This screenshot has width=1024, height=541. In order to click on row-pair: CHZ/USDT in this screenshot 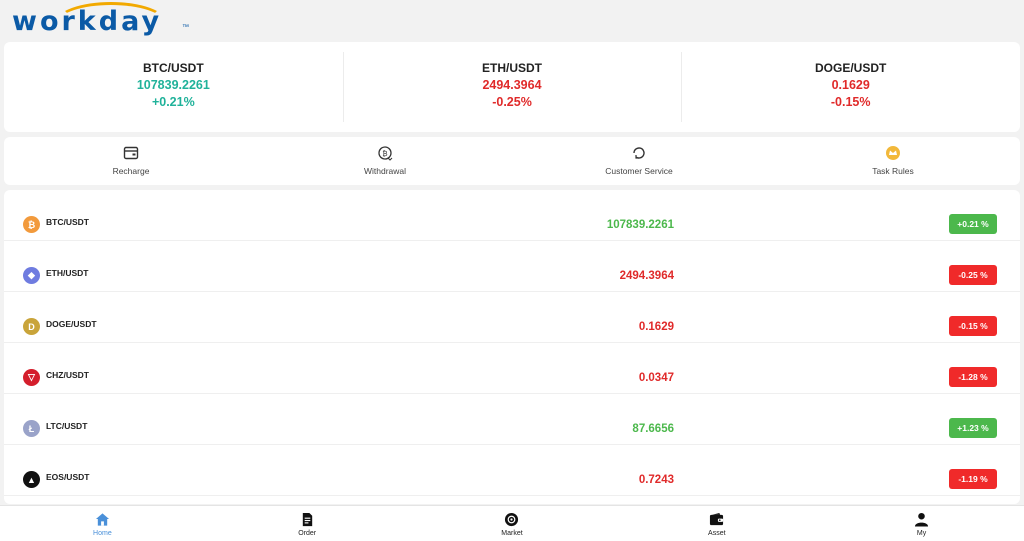, I will do `click(67, 375)`.